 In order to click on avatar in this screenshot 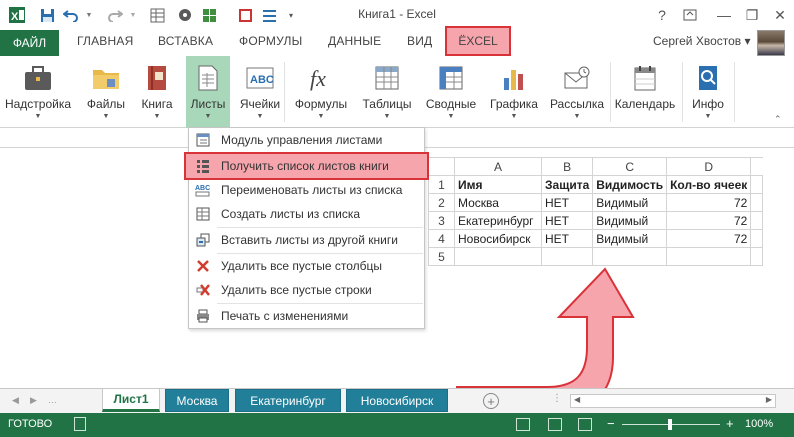, I will do `click(771, 43)`.